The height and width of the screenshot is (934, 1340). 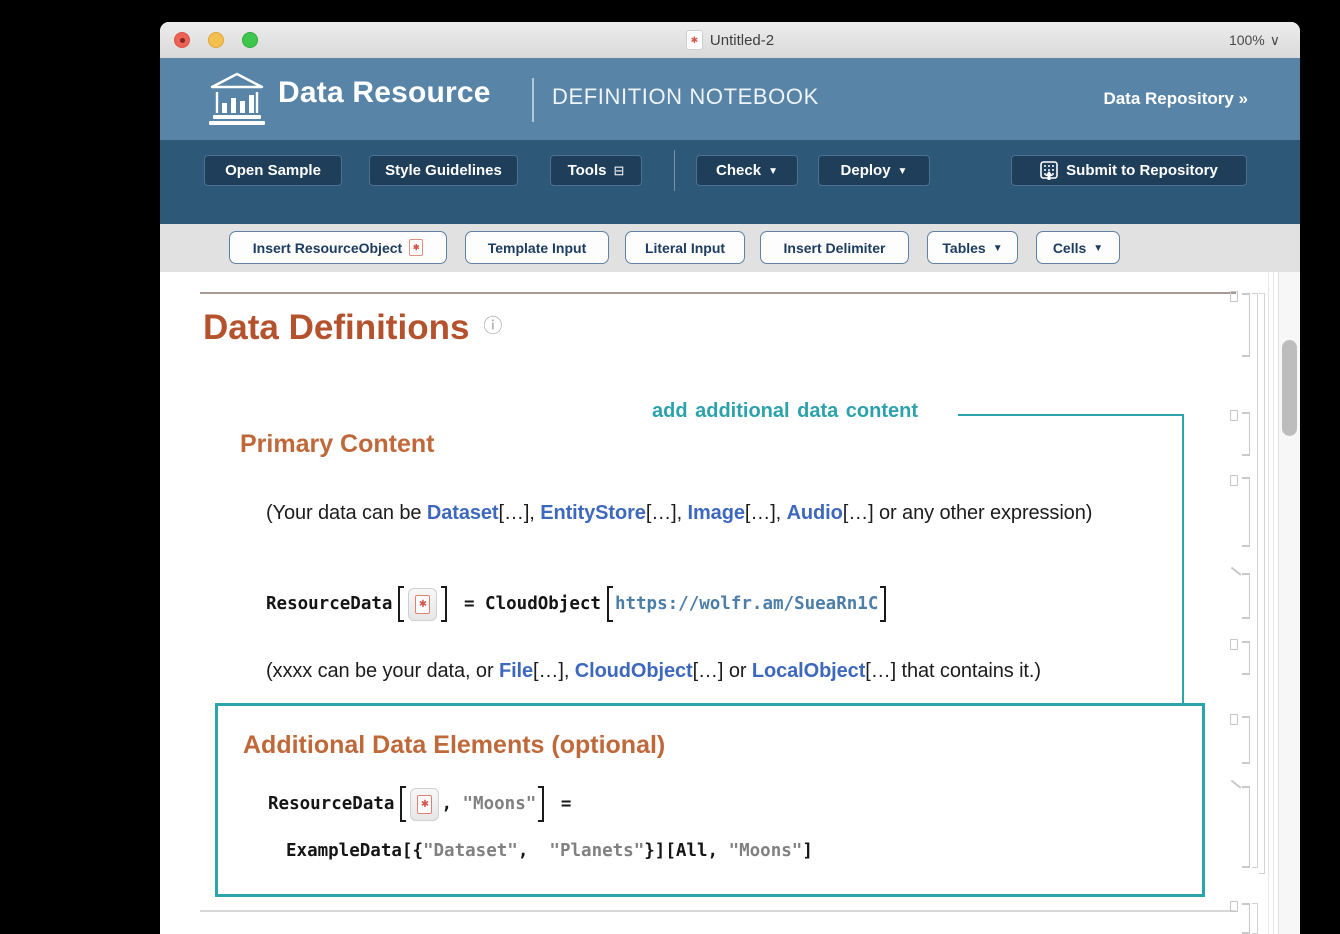 I want to click on data-repository-link: Data Repository », so click(x=1175, y=99).